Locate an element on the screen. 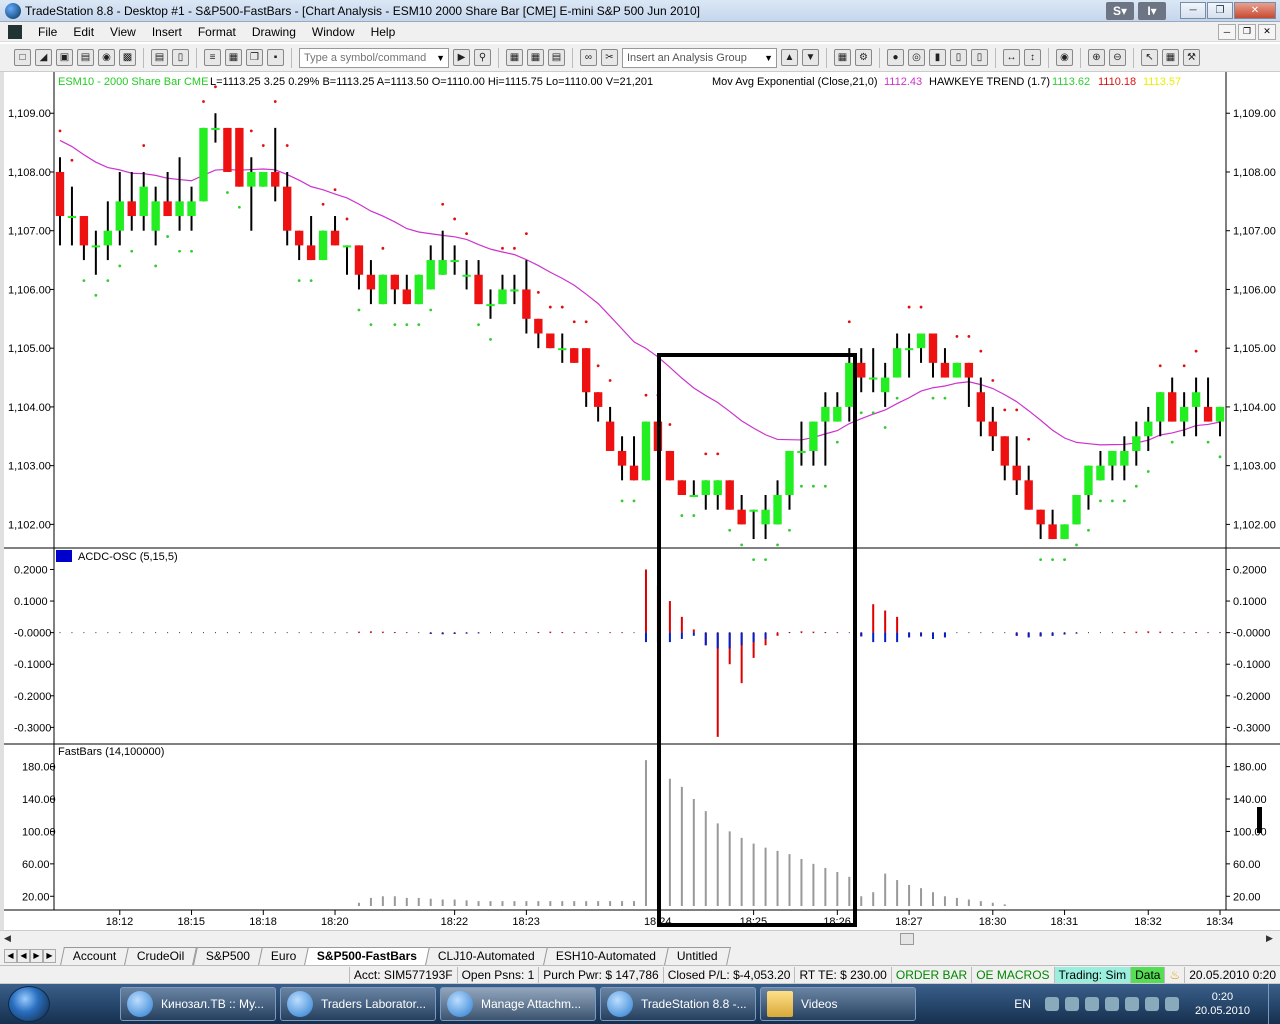 This screenshot has width=1280, height=1024. document-icon is located at coordinates (15, 31).